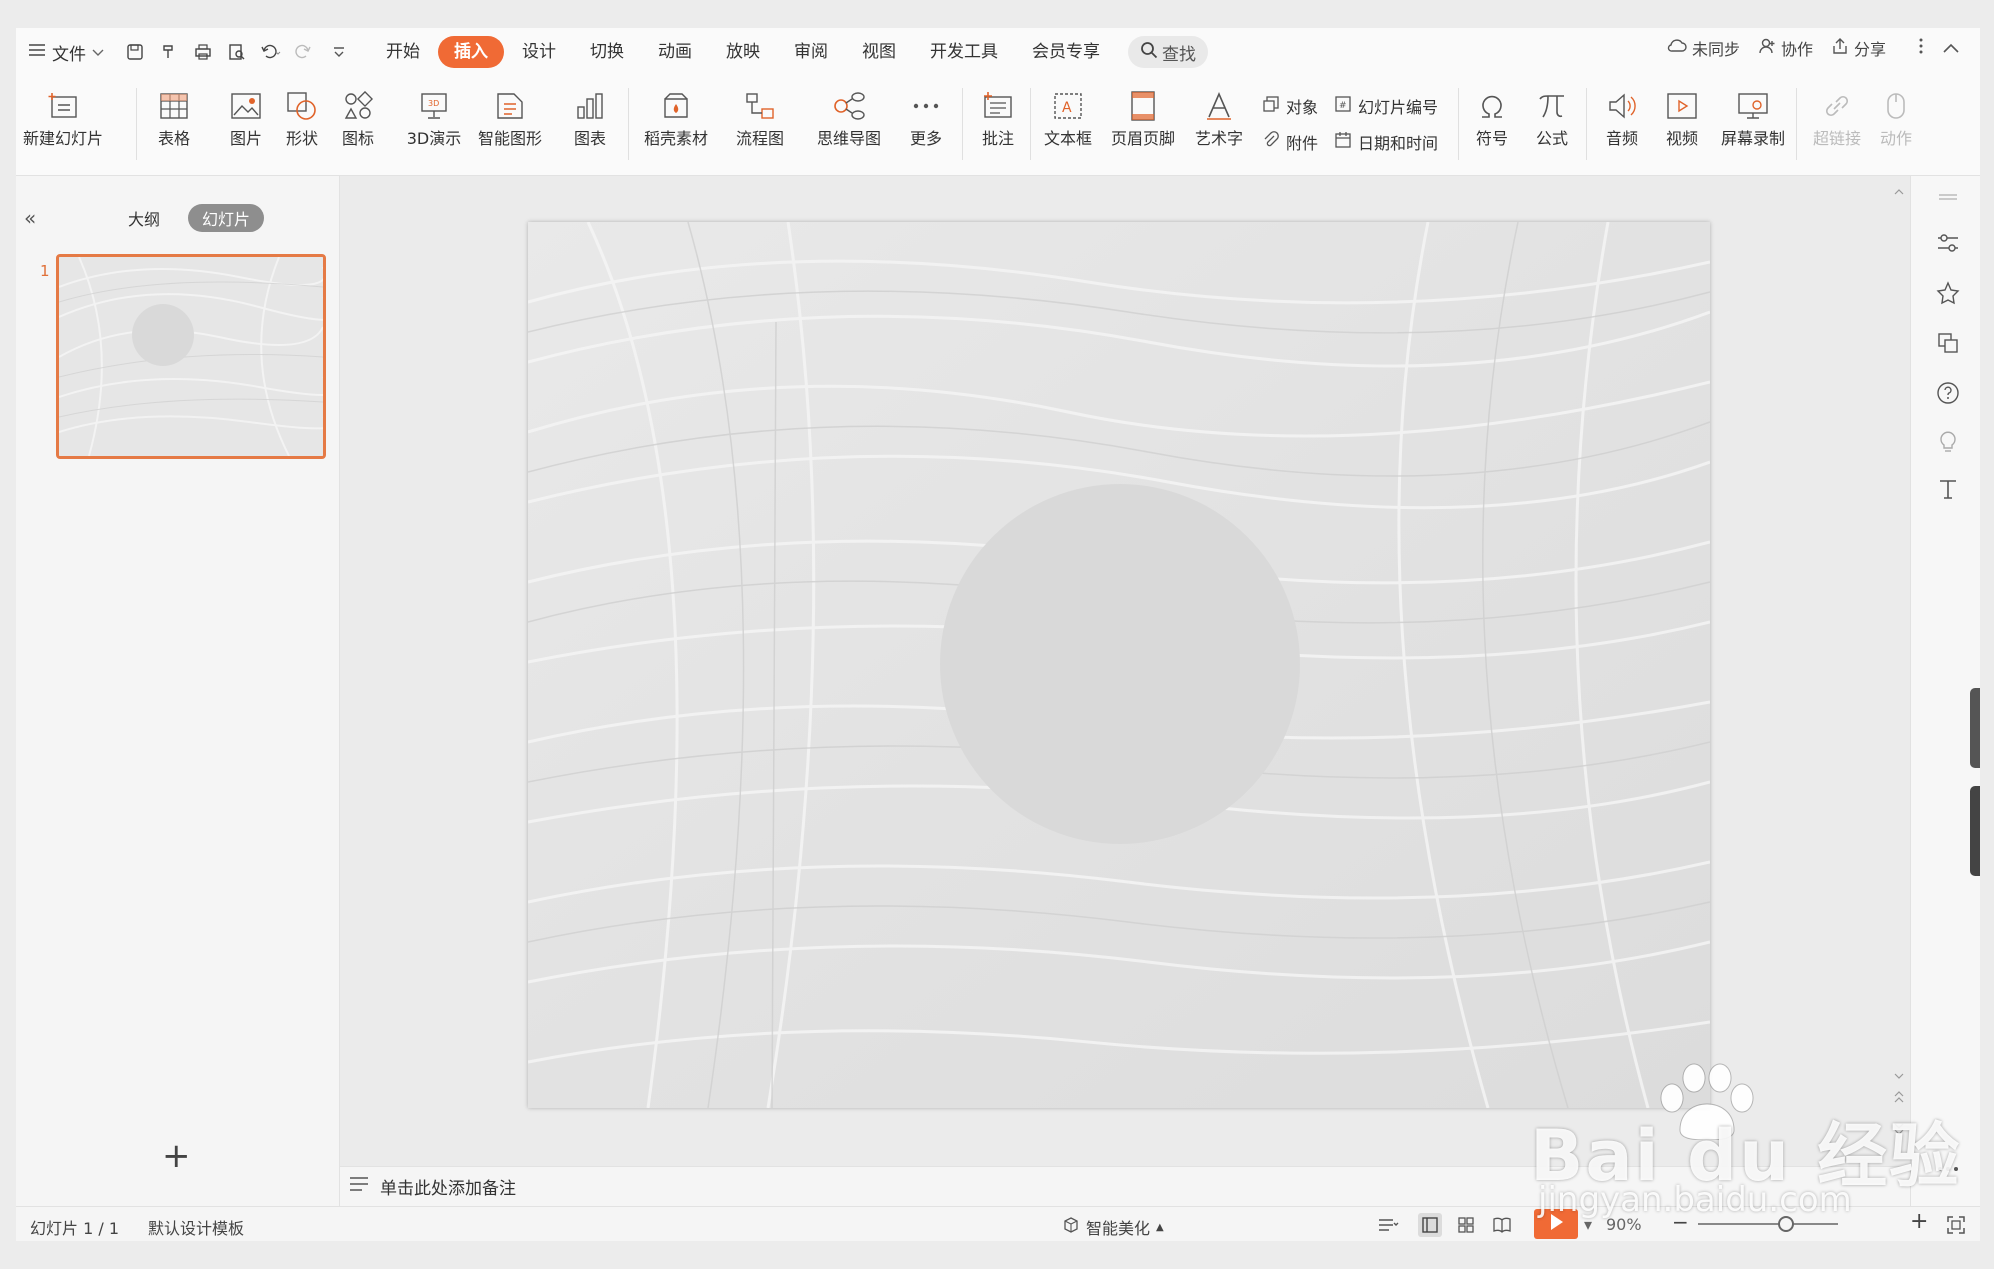 The image size is (1994, 1269). I want to click on transform-icon, so click(1948, 343).